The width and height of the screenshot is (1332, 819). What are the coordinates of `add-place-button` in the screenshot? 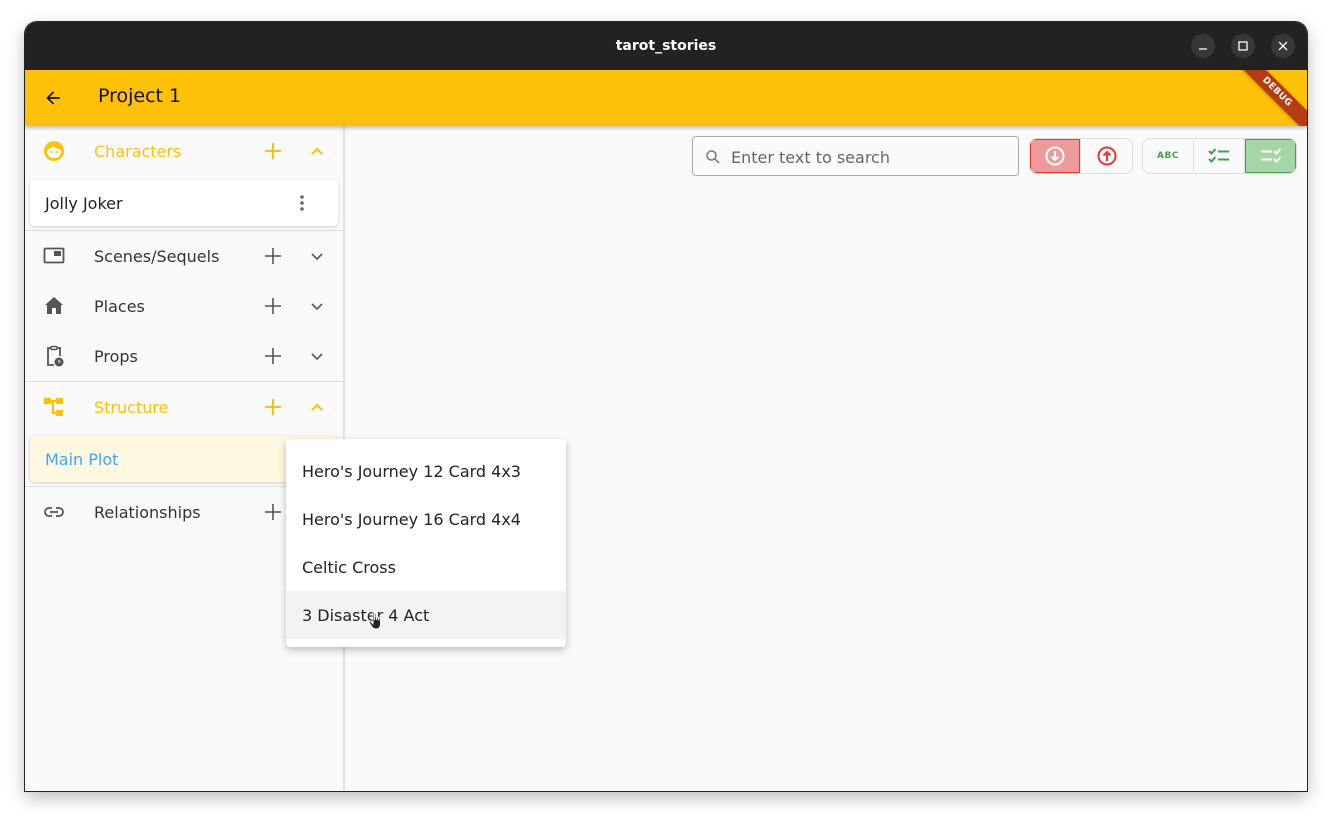 It's located at (273, 306).